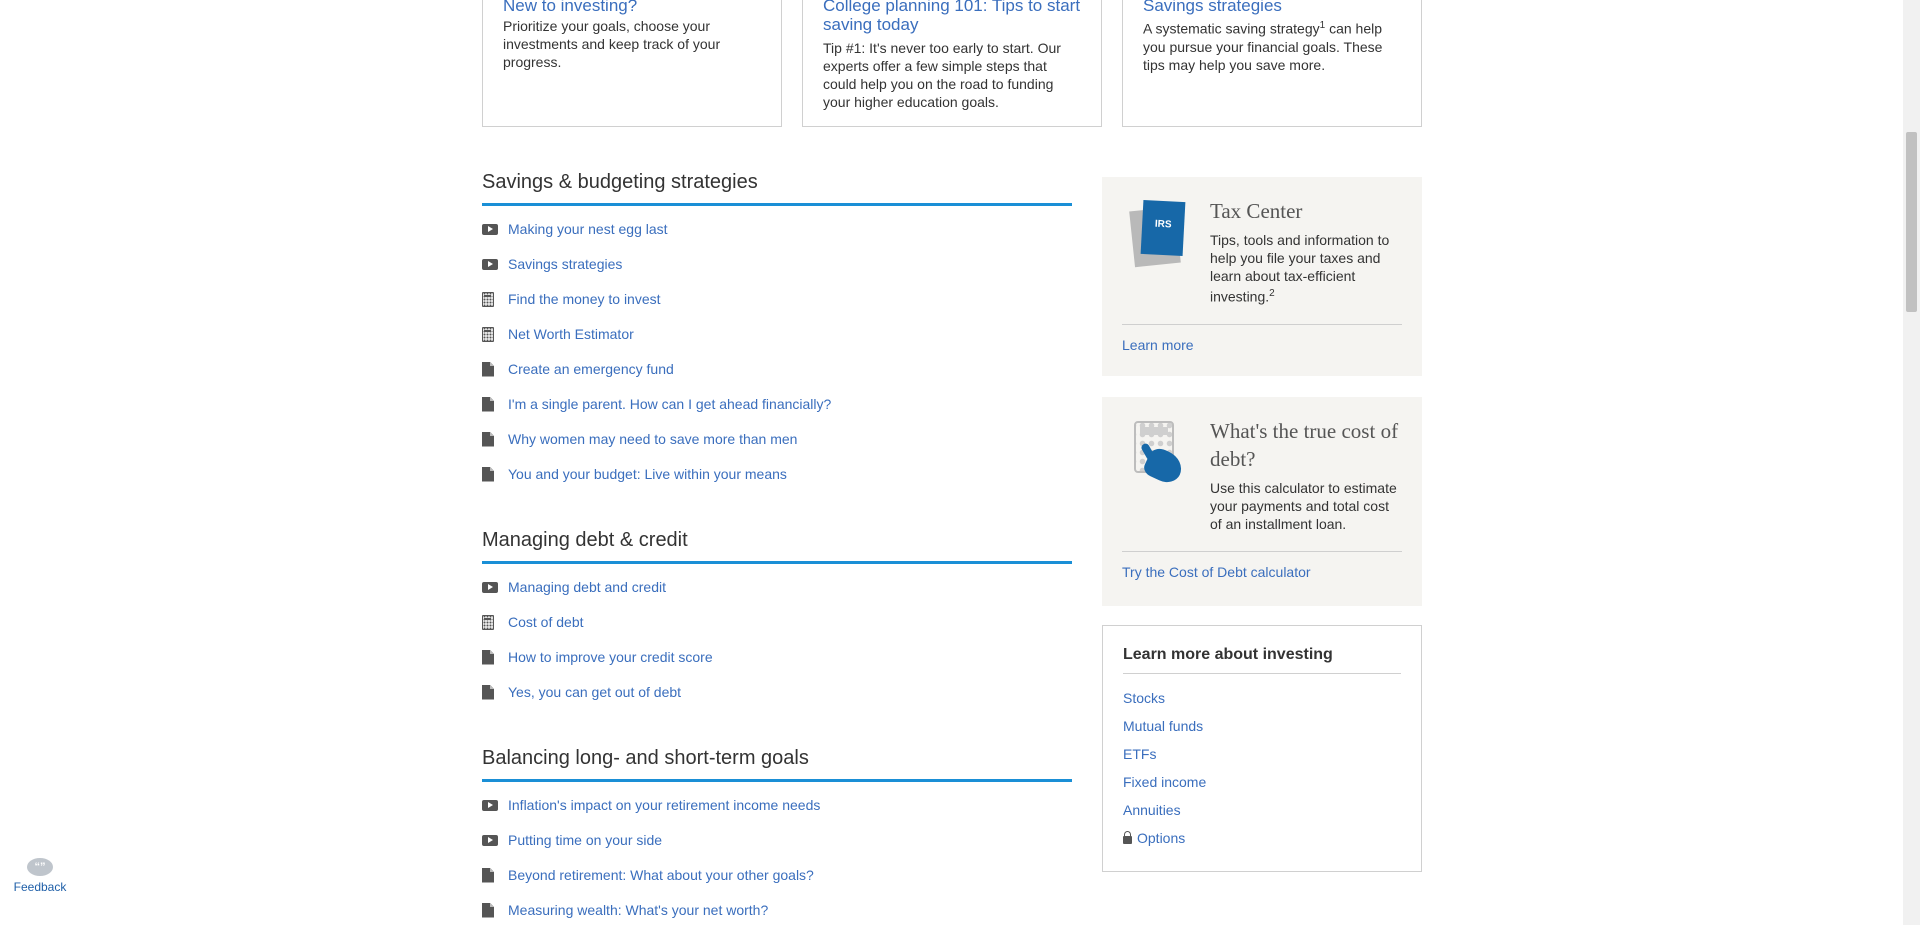 This screenshot has width=1920, height=925. I want to click on list-item: Managing debt and credit, so click(777, 595).